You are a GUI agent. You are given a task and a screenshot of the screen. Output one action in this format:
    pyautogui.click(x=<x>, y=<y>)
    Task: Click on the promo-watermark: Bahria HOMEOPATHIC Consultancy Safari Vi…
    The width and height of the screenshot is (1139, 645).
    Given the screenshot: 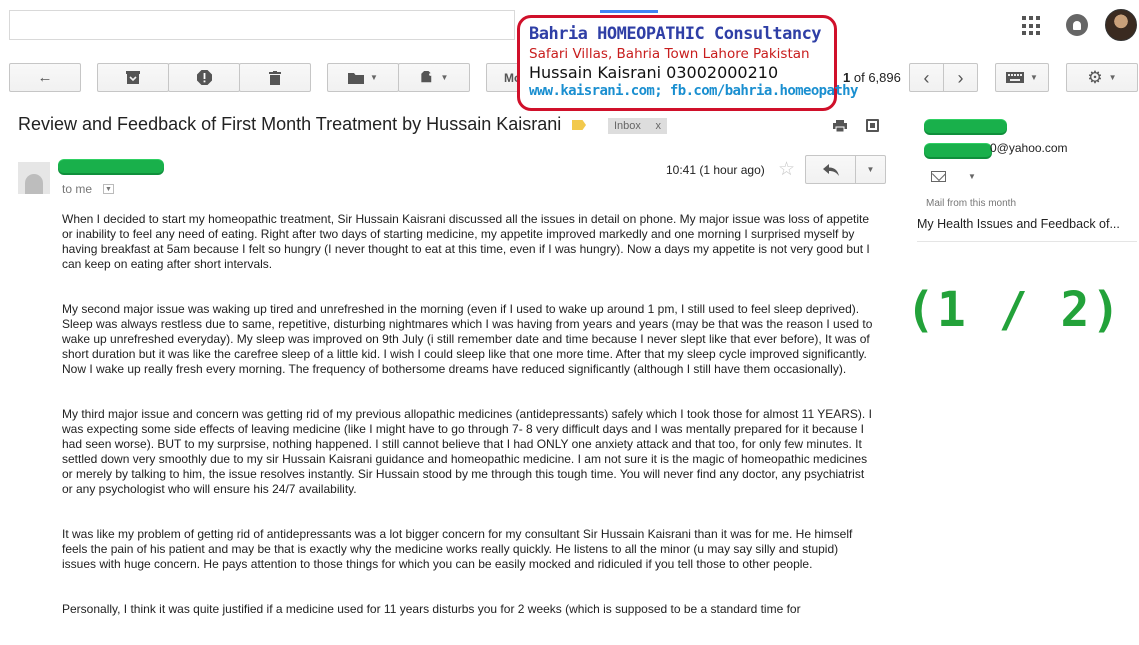 What is the action you would take?
    pyautogui.click(x=687, y=63)
    